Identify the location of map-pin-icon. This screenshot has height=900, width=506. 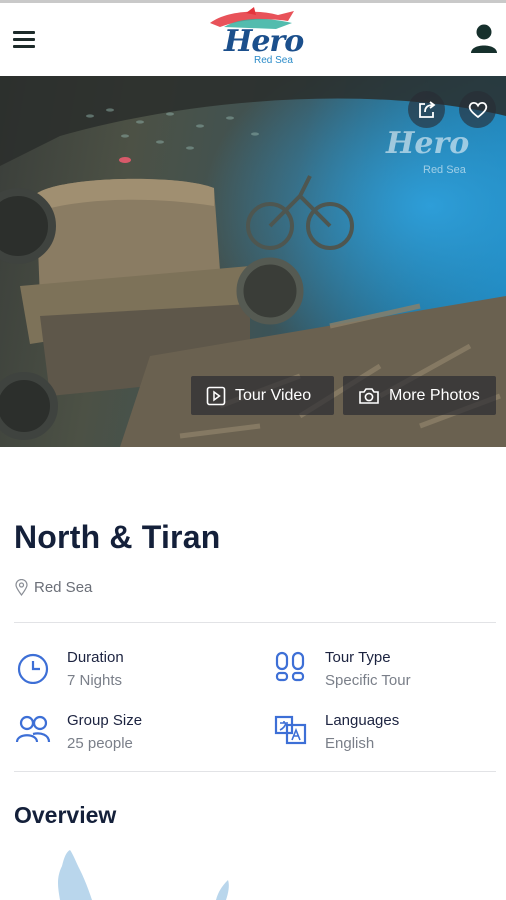
(21, 587).